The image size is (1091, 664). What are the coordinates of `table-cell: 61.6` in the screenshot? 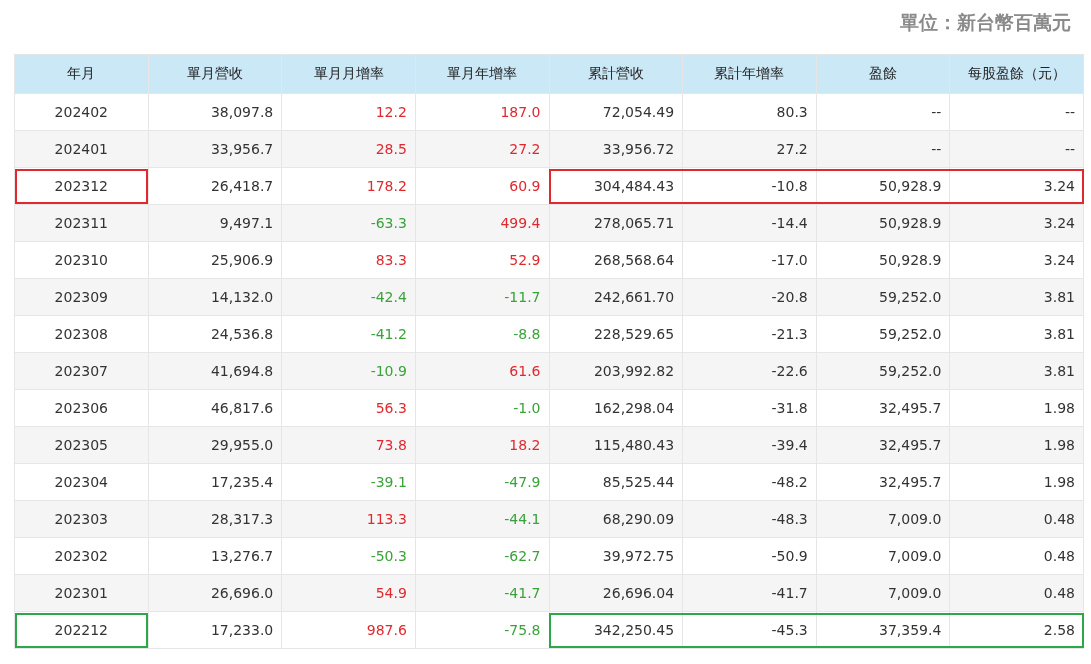 It's located at (482, 371).